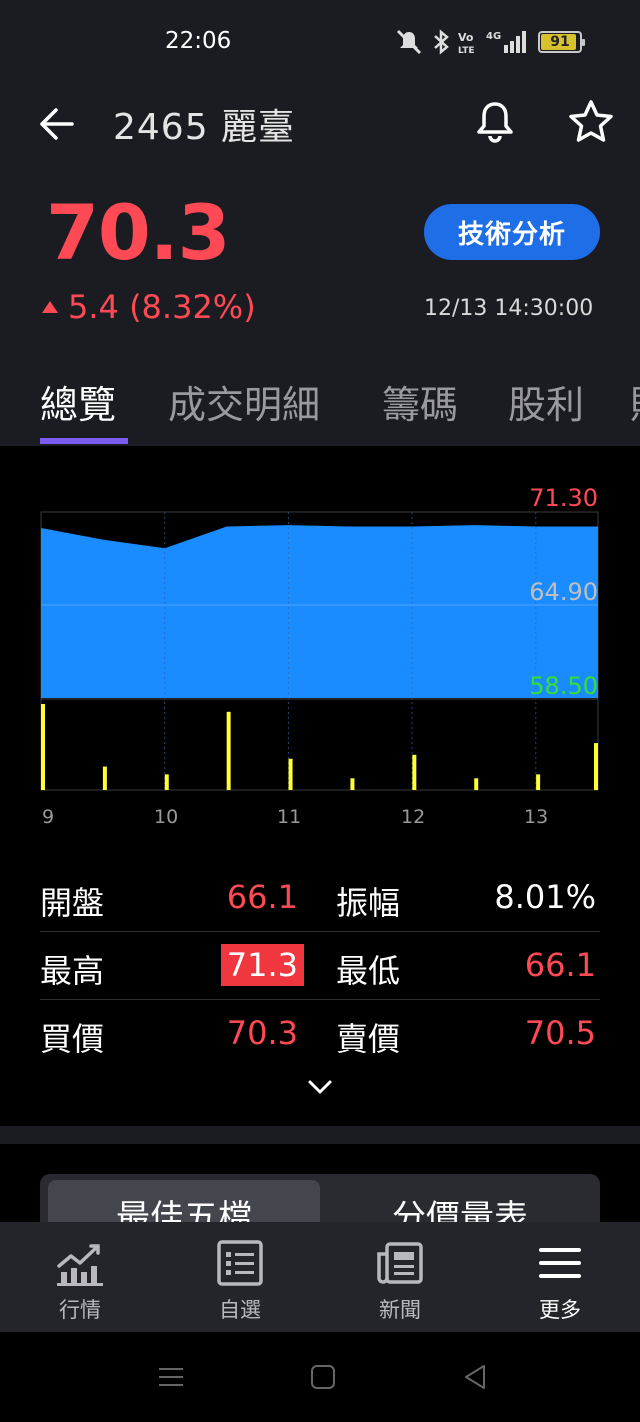  Describe the element at coordinates (466, 37) in the screenshot. I see `svg-text: Vo` at that location.